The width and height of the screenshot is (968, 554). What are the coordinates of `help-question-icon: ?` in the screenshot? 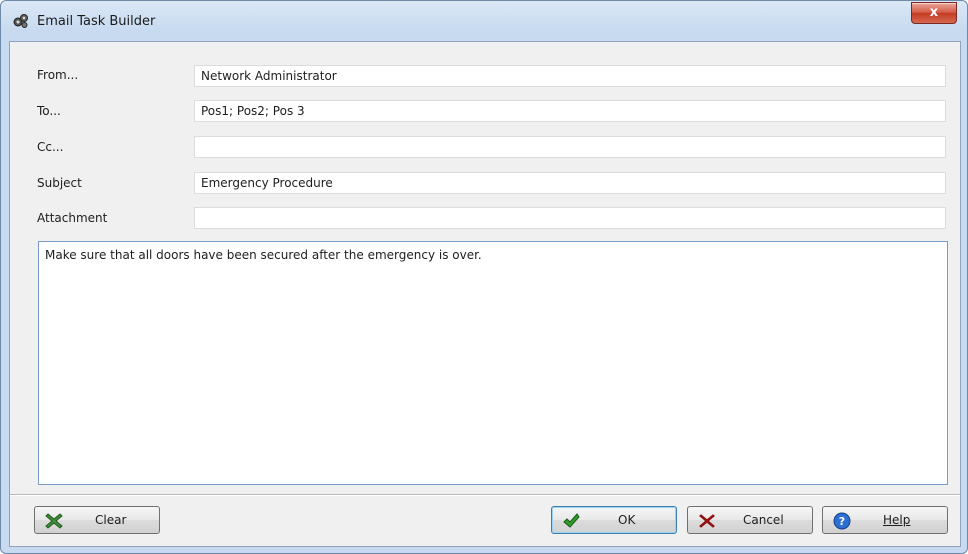 It's located at (842, 521).